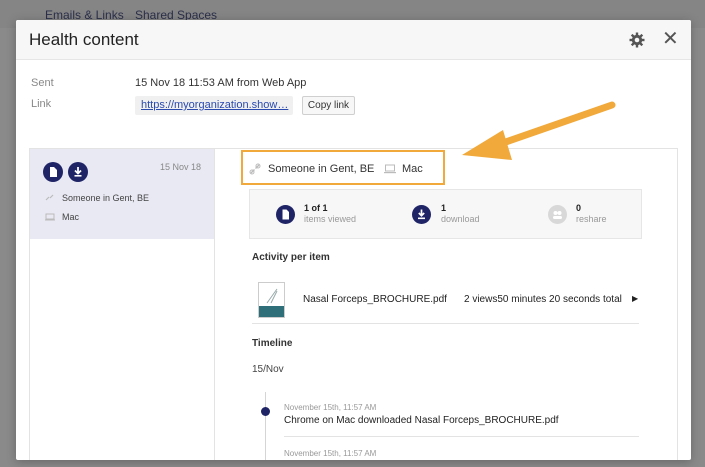  I want to click on visitor-device: Mac, so click(412, 169).